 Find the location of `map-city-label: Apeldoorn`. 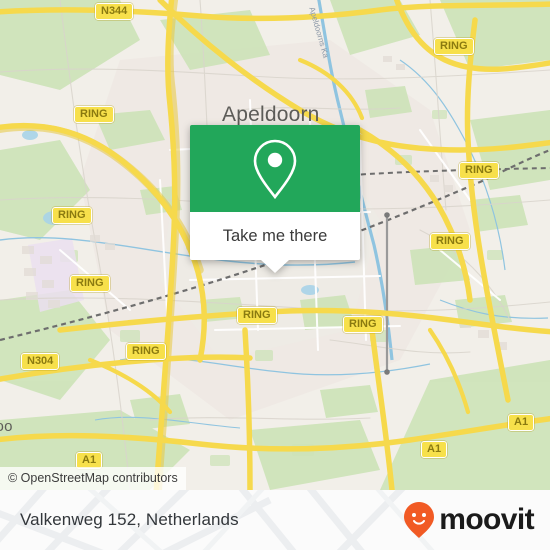

map-city-label: Apeldoorn is located at coordinates (271, 114).